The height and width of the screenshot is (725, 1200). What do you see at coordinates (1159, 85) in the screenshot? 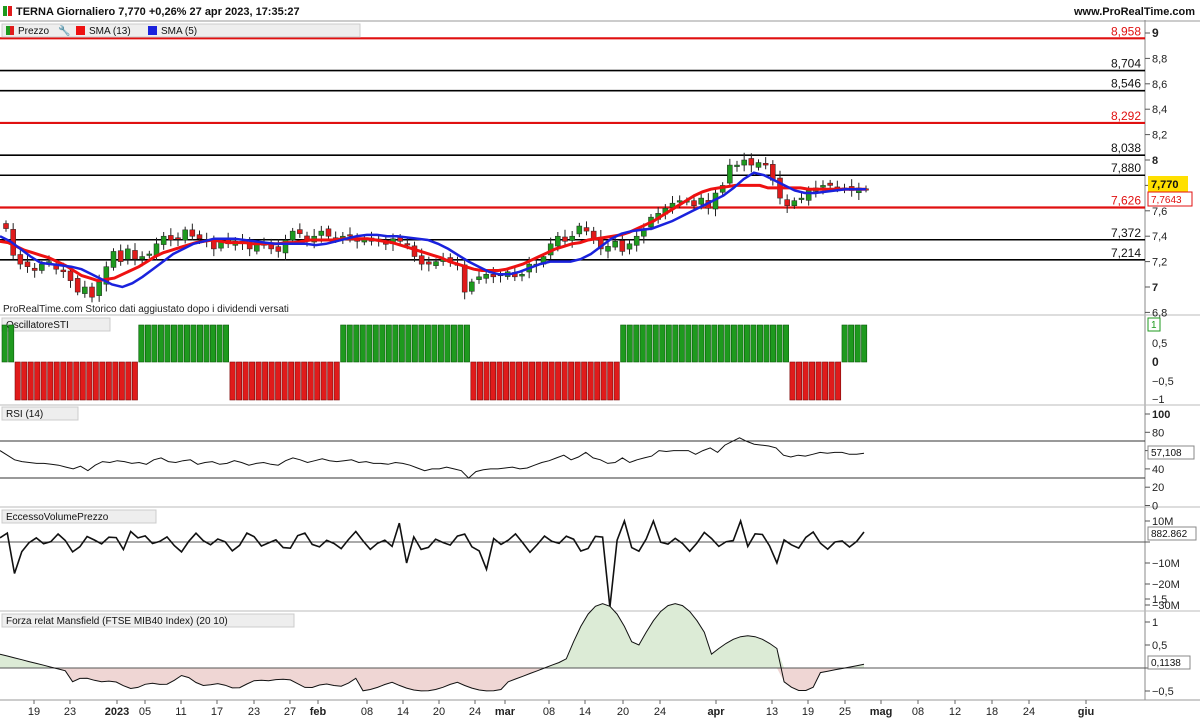
I see `price-tick-label: 8,6` at bounding box center [1159, 85].